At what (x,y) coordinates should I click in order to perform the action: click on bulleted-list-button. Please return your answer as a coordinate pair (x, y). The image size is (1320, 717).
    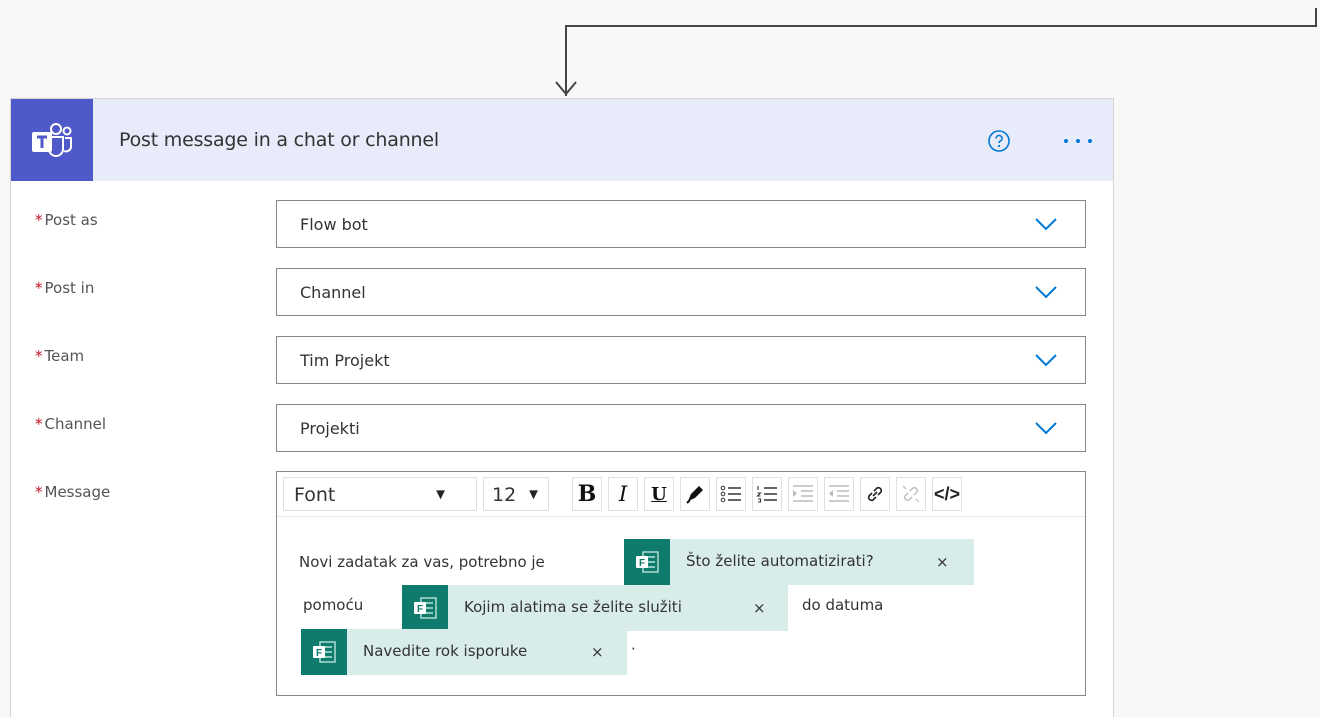
    Looking at the image, I should click on (731, 494).